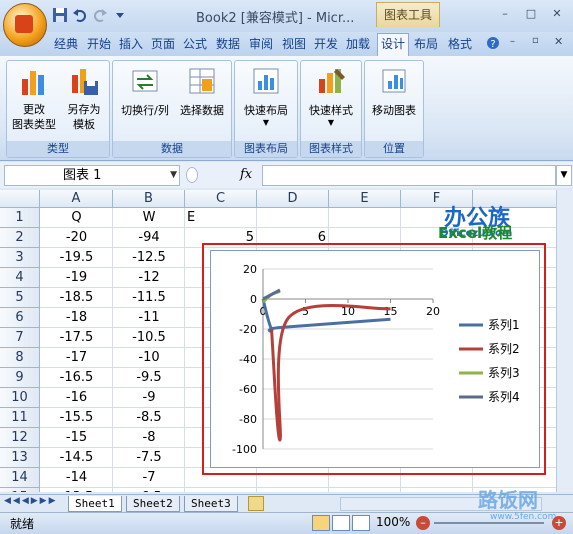 This screenshot has height=534, width=573. What do you see at coordinates (293, 199) in the screenshot?
I see `column-header-d: D` at bounding box center [293, 199].